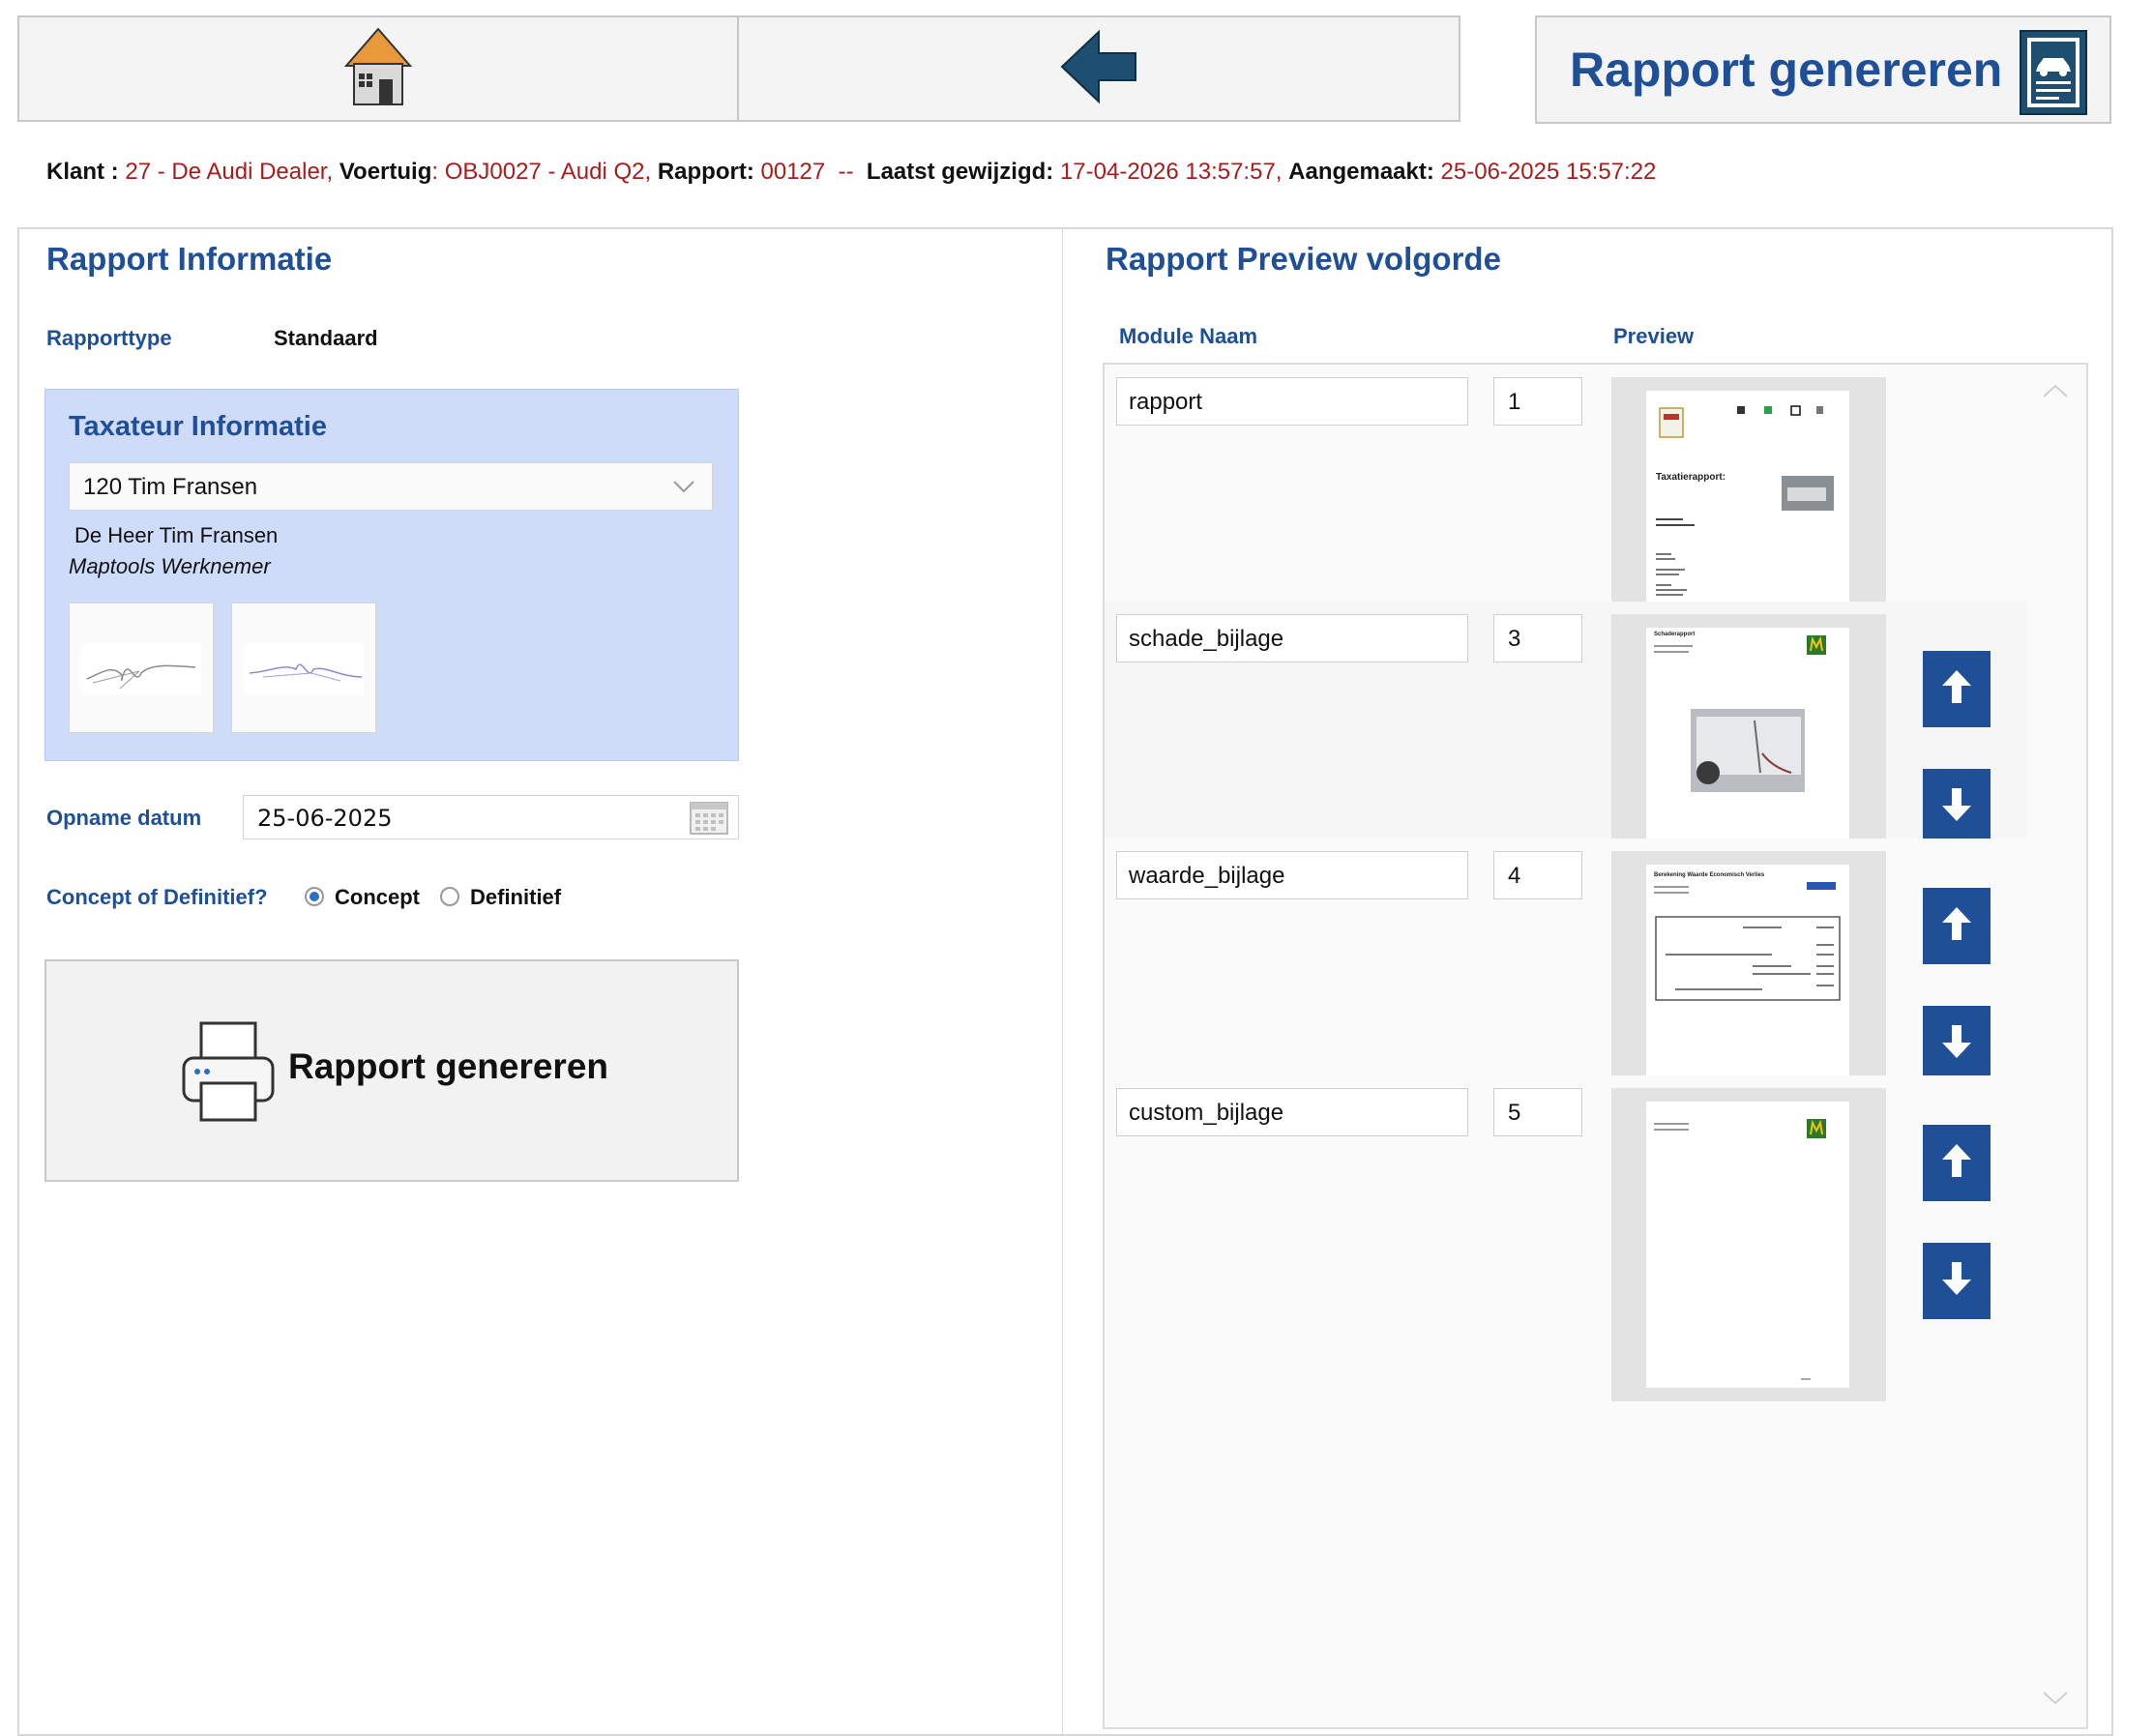 The image size is (2153, 1736). I want to click on preview-header: Preview, so click(1654, 336).